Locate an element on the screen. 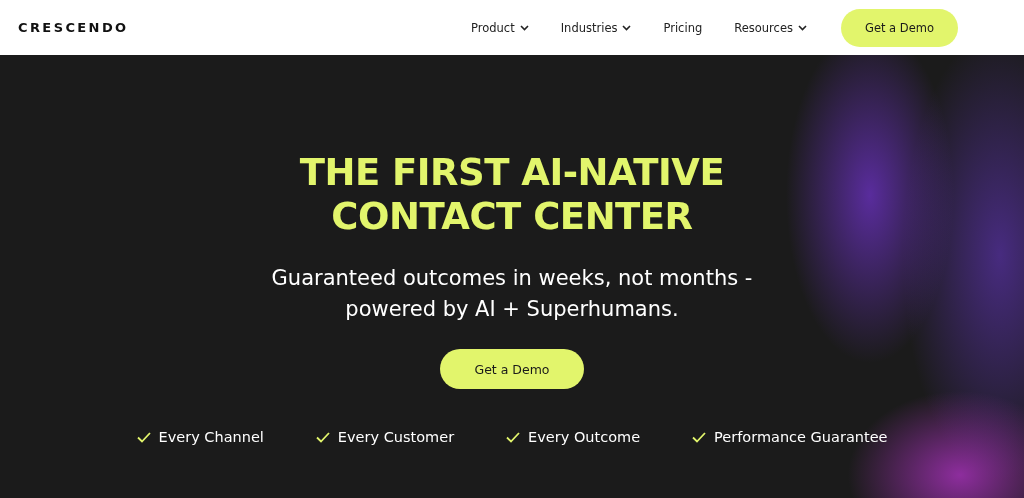 Image resolution: width=1024 pixels, height=498 pixels. nav-link: Pricing is located at coordinates (683, 27).